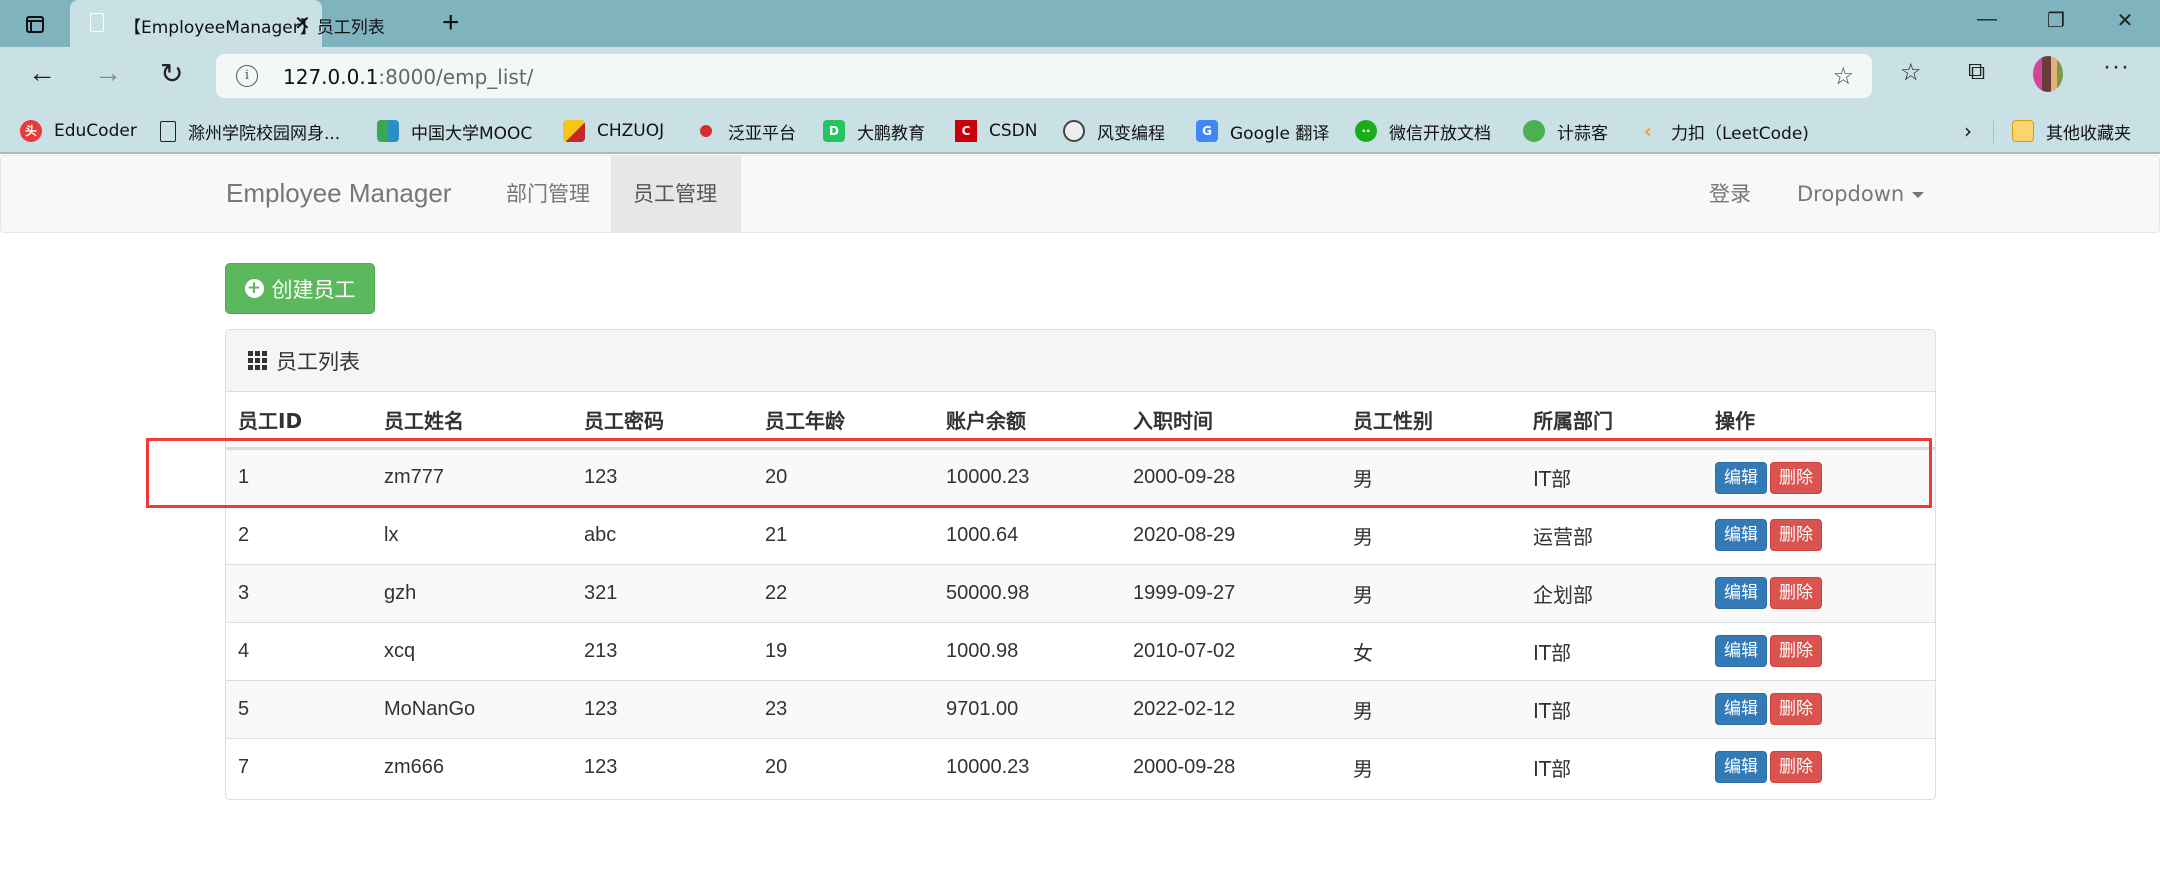 The image size is (2160, 873). Describe the element at coordinates (300, 288) in the screenshot. I see `create-employee-button: + 创建员工` at that location.